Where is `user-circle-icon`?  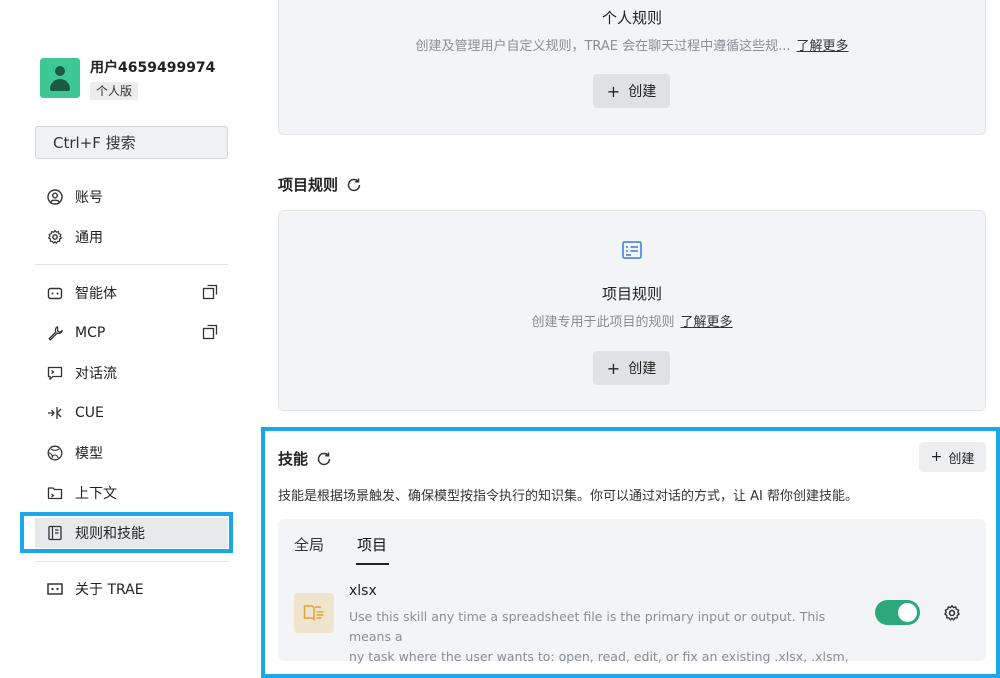 user-circle-icon is located at coordinates (55, 197).